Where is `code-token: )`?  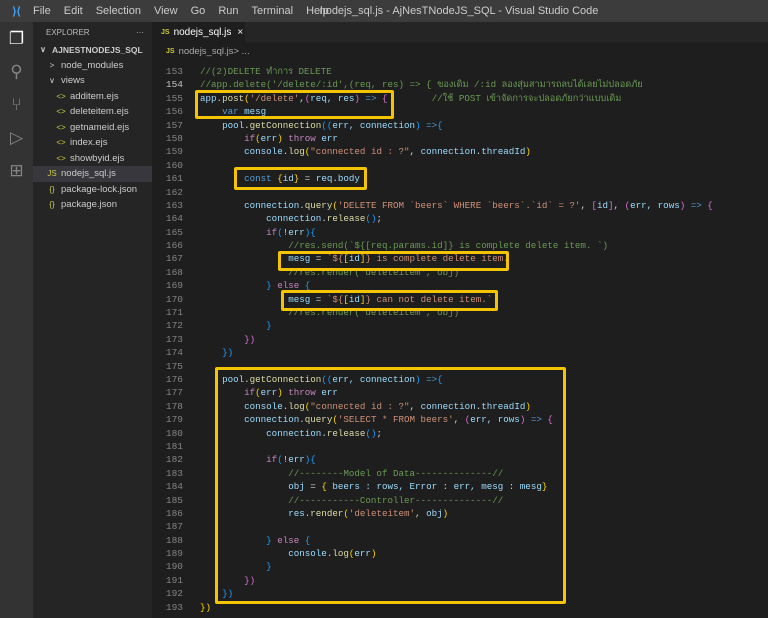
code-token: ) is located at coordinates (528, 152).